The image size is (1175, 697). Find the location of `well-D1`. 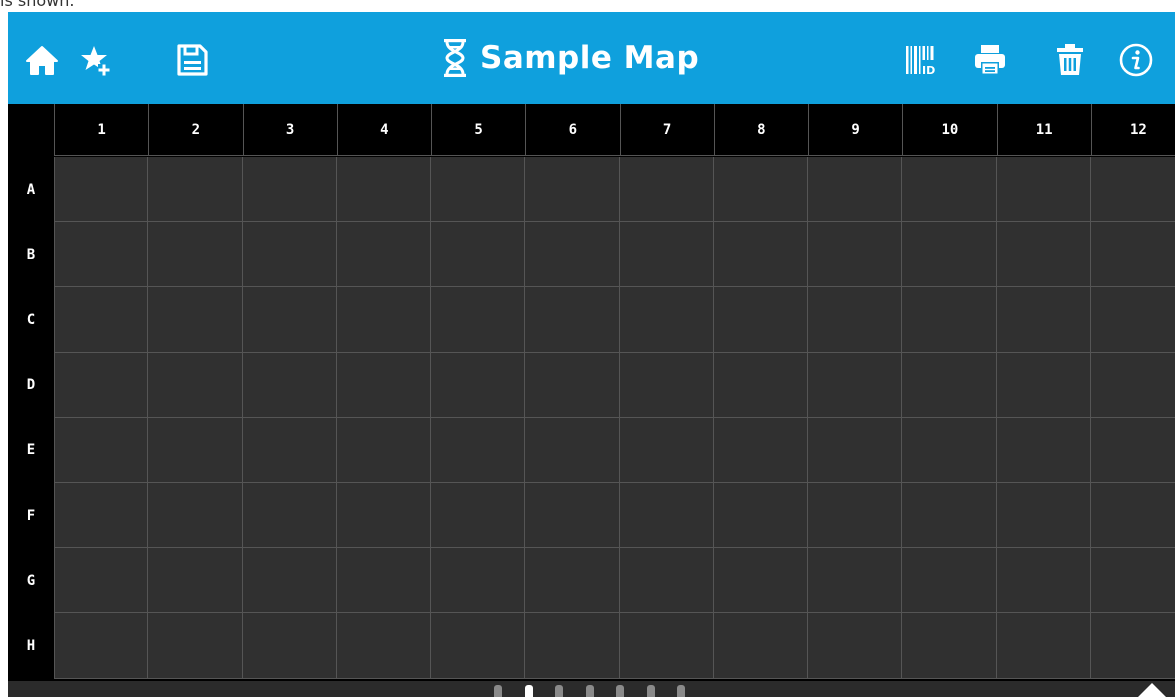

well-D1 is located at coordinates (101, 385).